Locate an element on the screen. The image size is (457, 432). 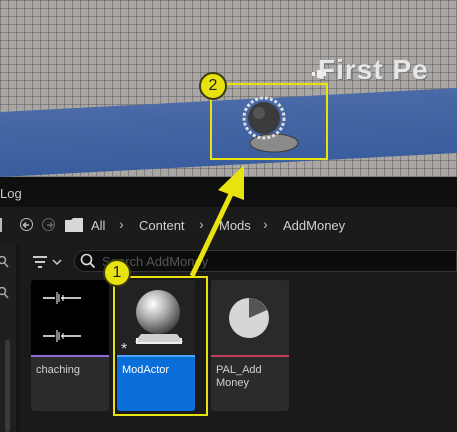
callout-badge-2: 2 is located at coordinates (213, 86).